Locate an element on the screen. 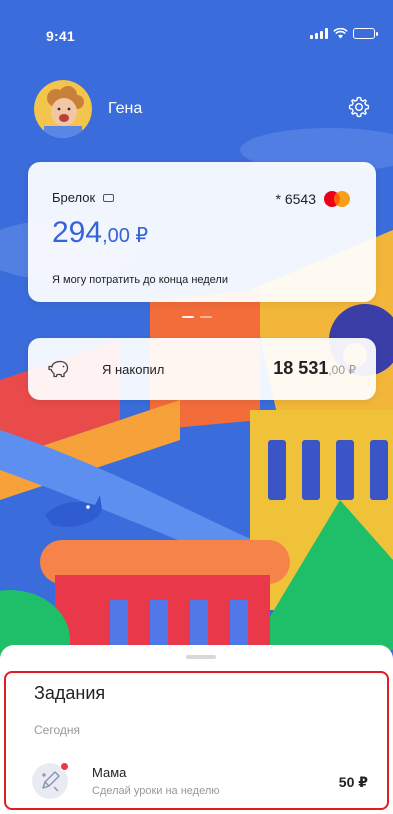 The image size is (393, 814). card-name-row: Брелок is located at coordinates (83, 197).